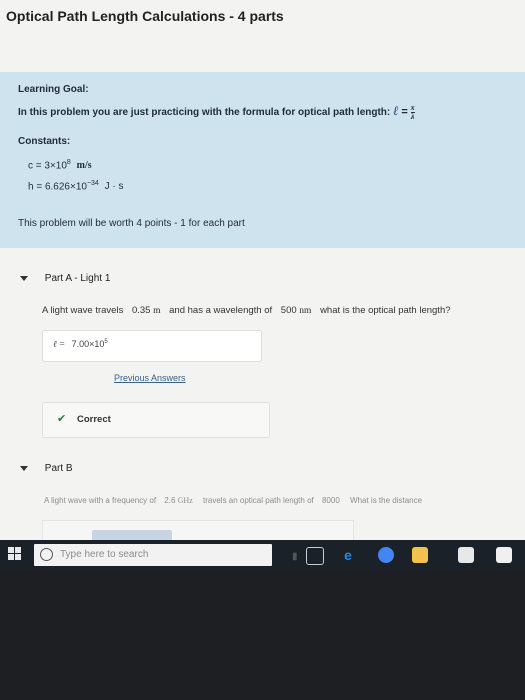 This screenshot has width=525, height=700. I want to click on edge-icon: e, so click(348, 555).